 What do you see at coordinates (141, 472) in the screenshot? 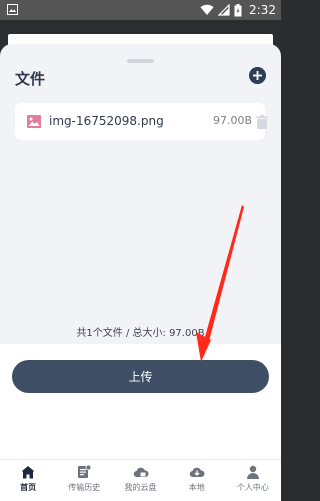
I see `cloud-drive-icon` at bounding box center [141, 472].